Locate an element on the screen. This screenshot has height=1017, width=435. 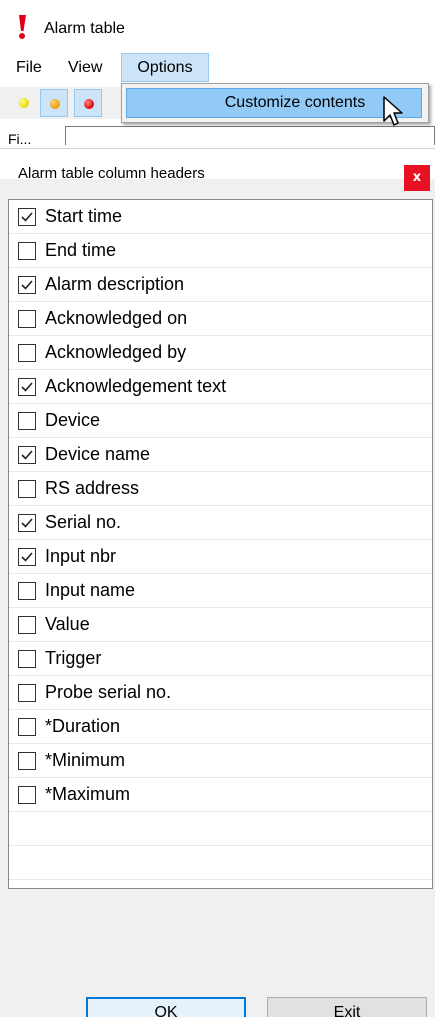
column-list-item-label: Acknowledged on is located at coordinates (116, 318).